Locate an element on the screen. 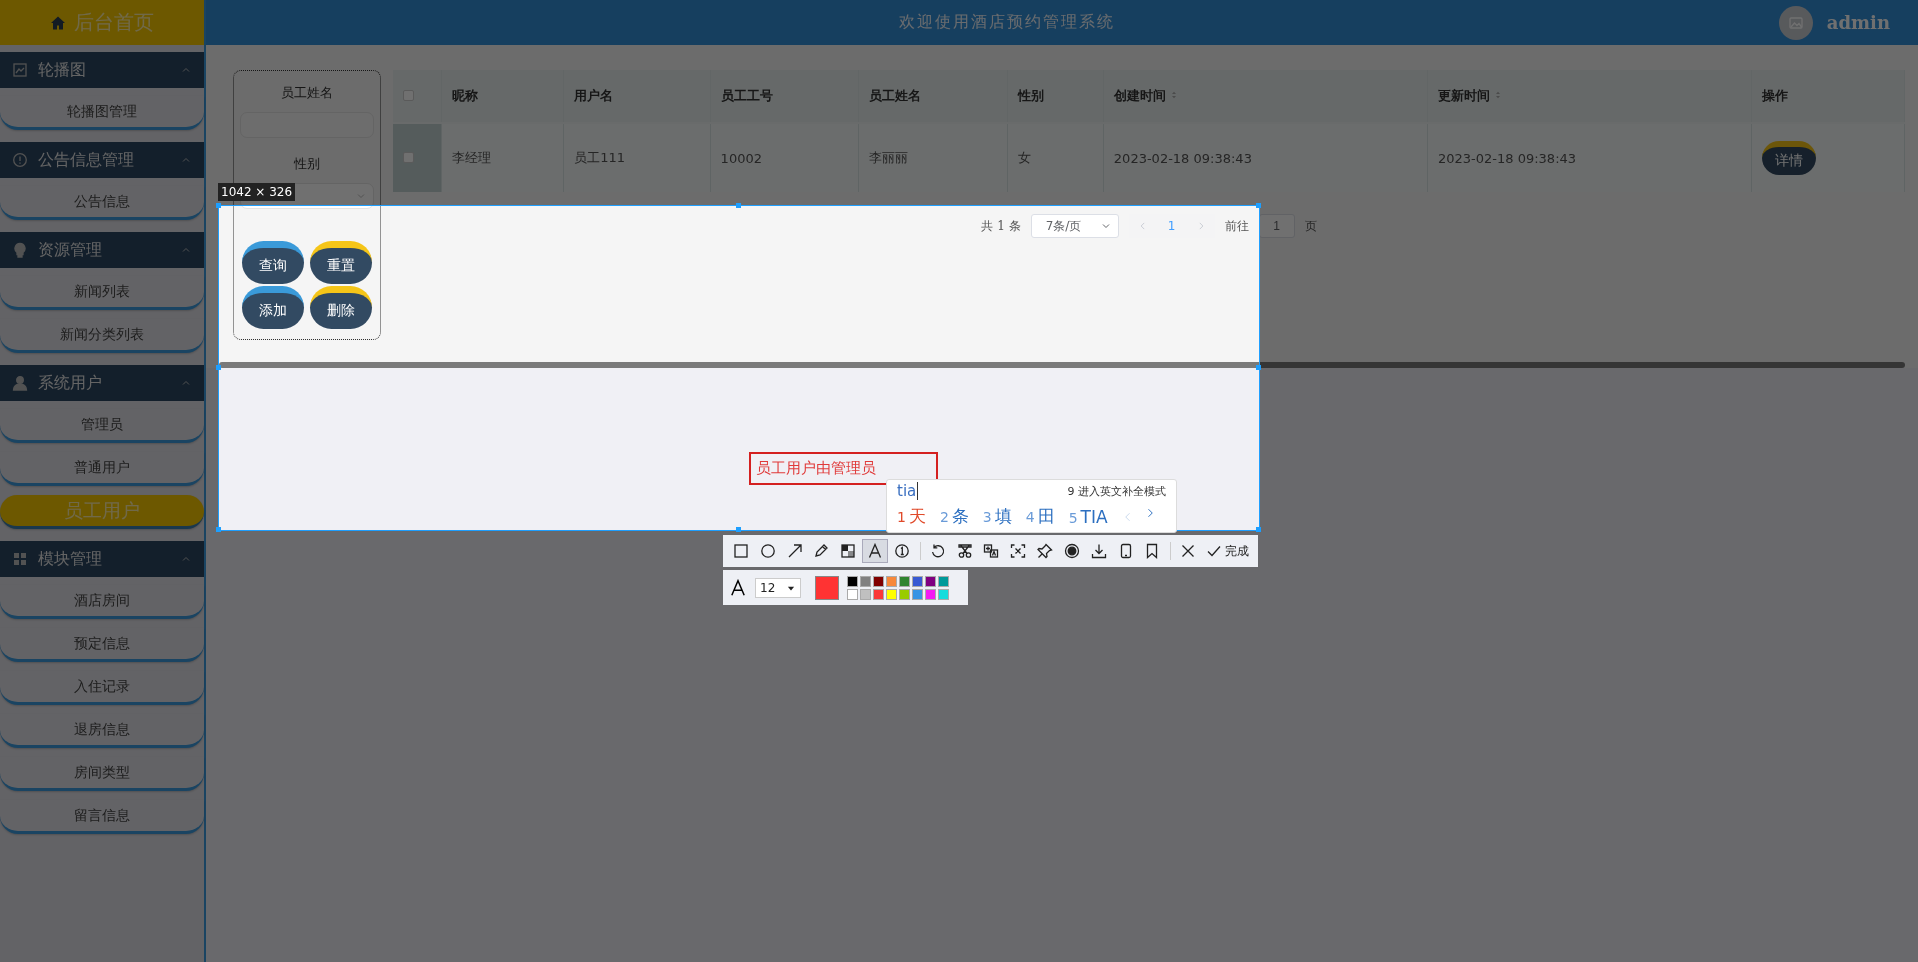  close-icon is located at coordinates (1188, 551).